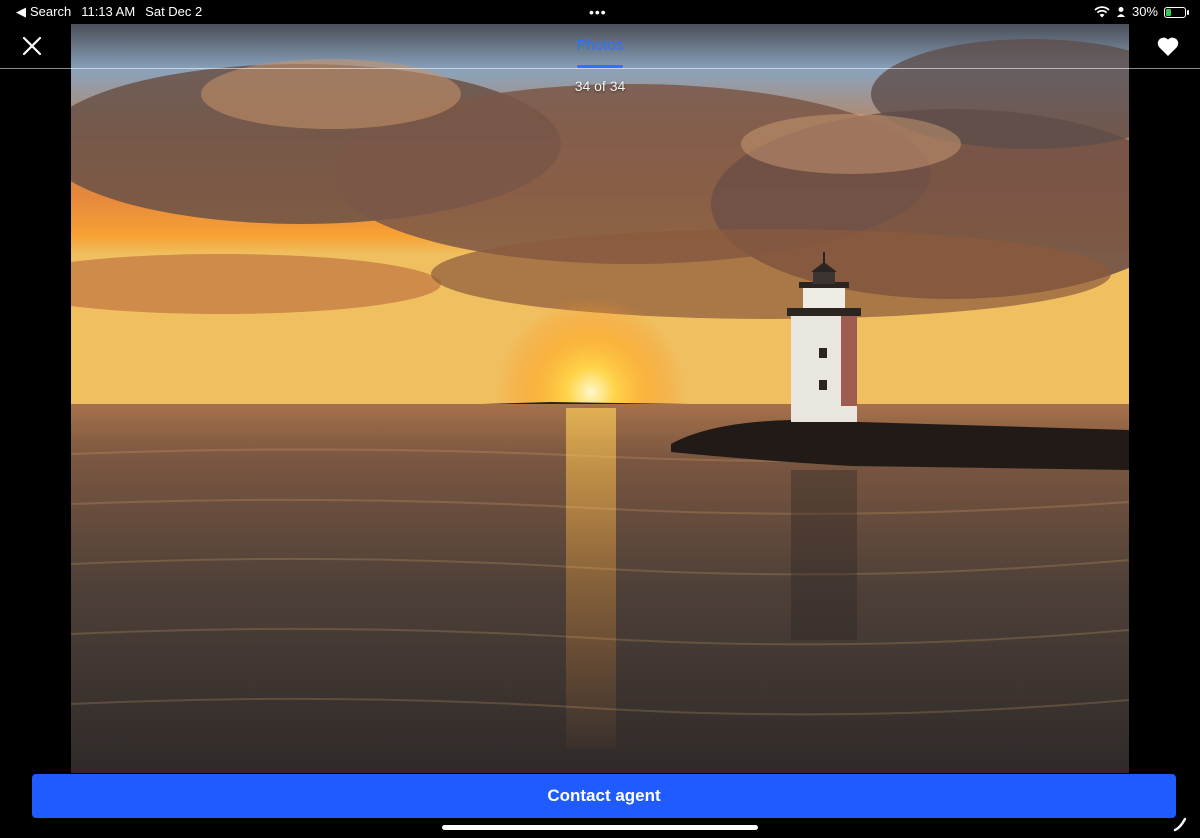  Describe the element at coordinates (51, 11) in the screenshot. I see `back-label: Search` at that location.